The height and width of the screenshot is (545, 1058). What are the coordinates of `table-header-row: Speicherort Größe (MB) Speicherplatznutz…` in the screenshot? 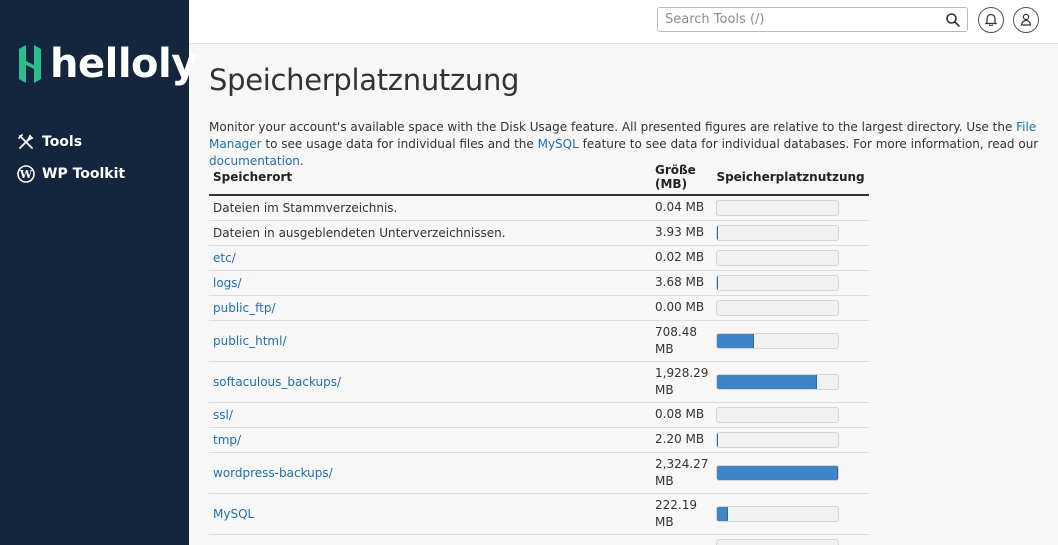 It's located at (539, 177).